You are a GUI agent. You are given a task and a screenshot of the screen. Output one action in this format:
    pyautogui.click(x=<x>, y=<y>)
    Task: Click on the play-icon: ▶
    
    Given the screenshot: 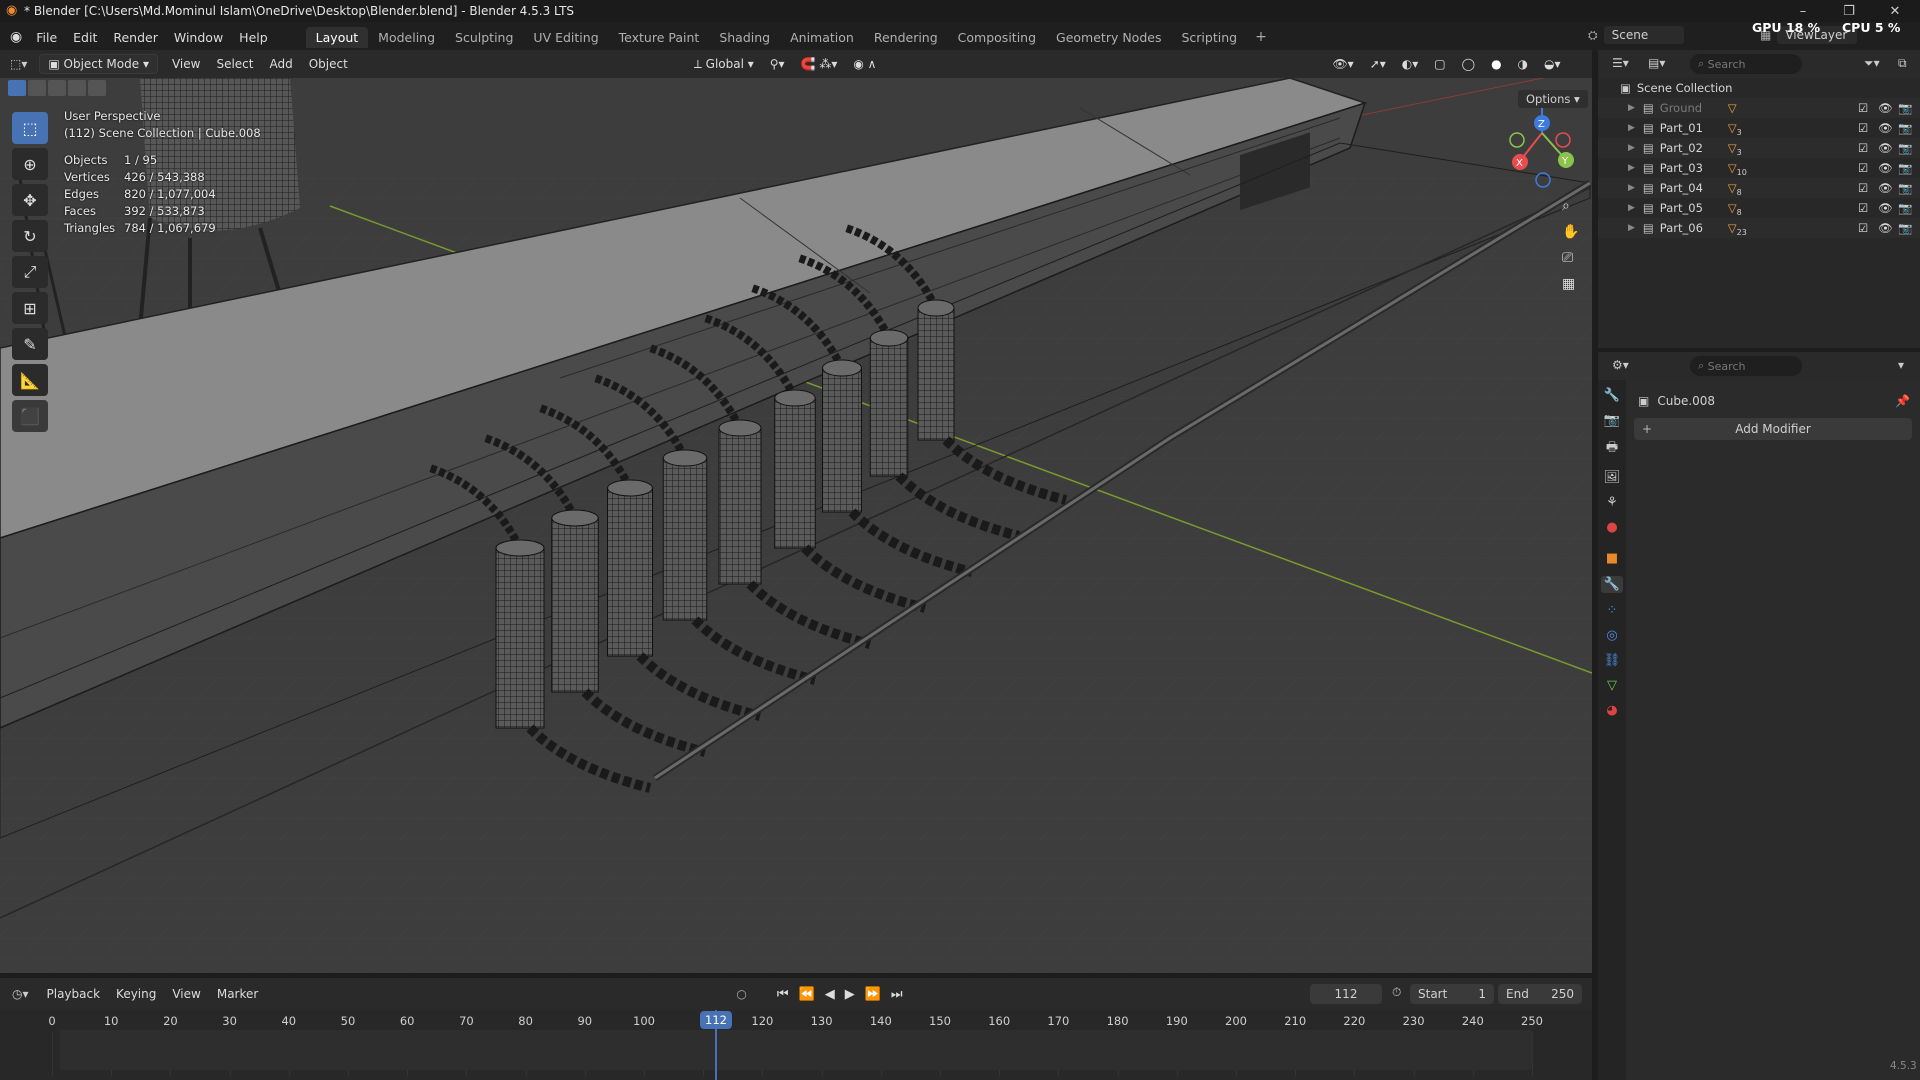 What is the action you would take?
    pyautogui.click(x=850, y=994)
    